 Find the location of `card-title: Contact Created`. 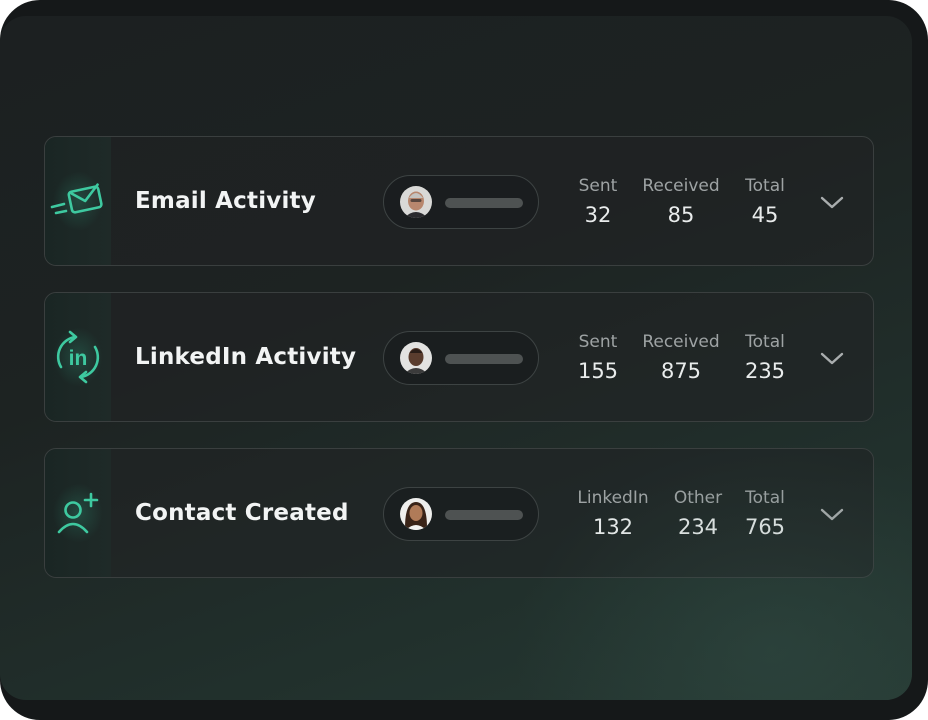

card-title: Contact Created is located at coordinates (242, 513).